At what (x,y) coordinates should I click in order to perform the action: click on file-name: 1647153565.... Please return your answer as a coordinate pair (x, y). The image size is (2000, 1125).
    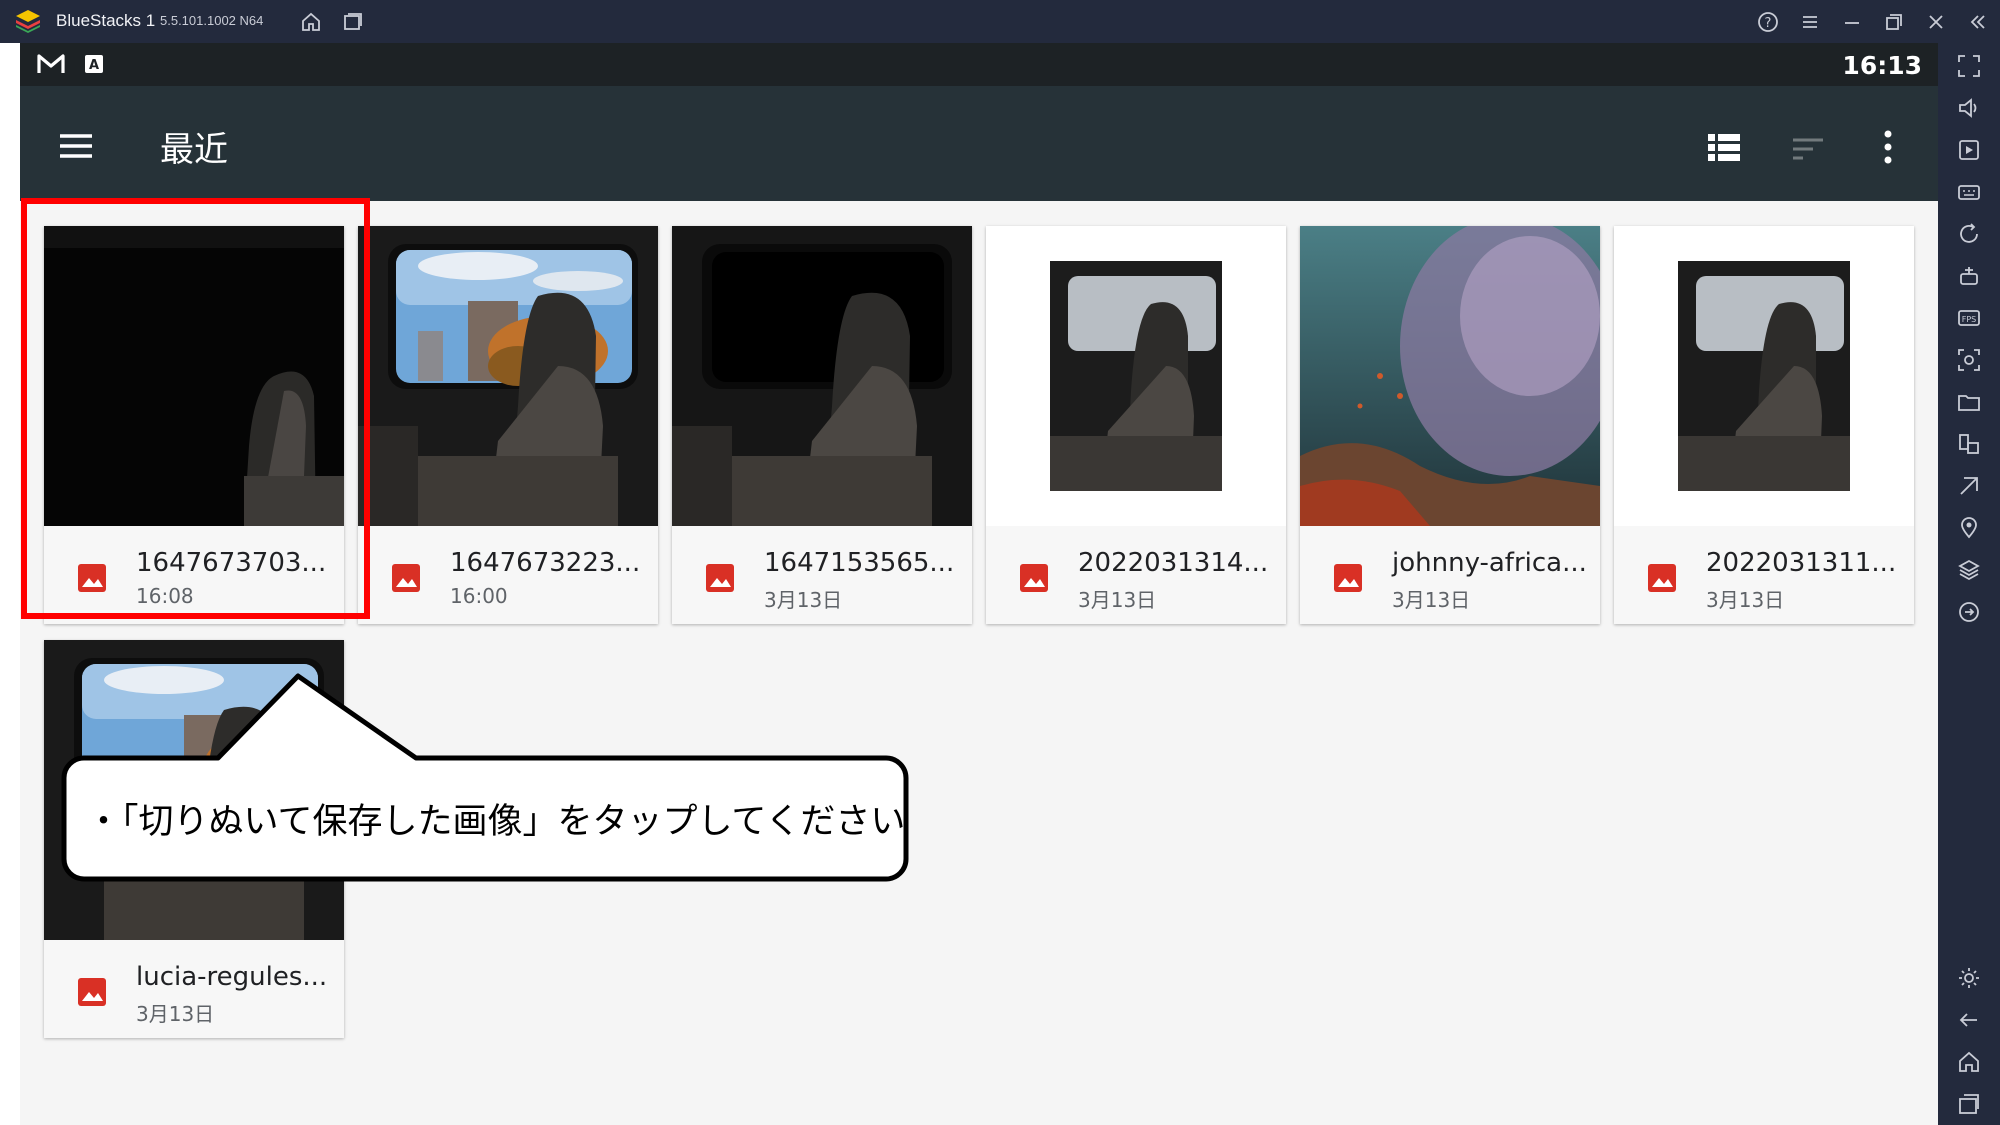
    Looking at the image, I should click on (859, 563).